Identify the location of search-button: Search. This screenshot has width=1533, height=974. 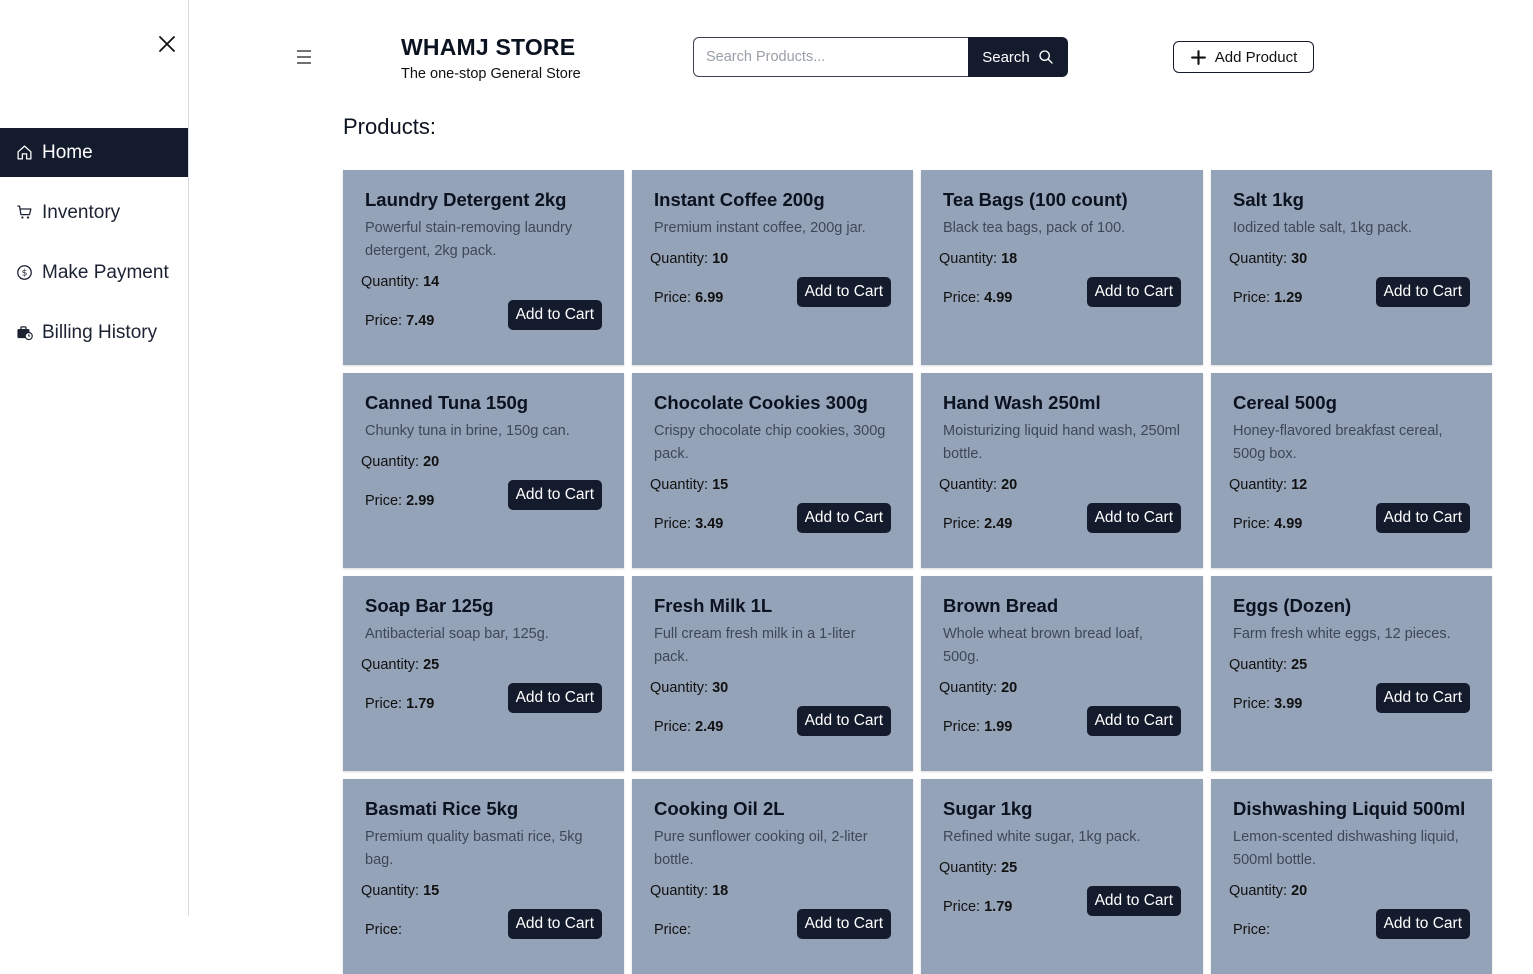
(1018, 57).